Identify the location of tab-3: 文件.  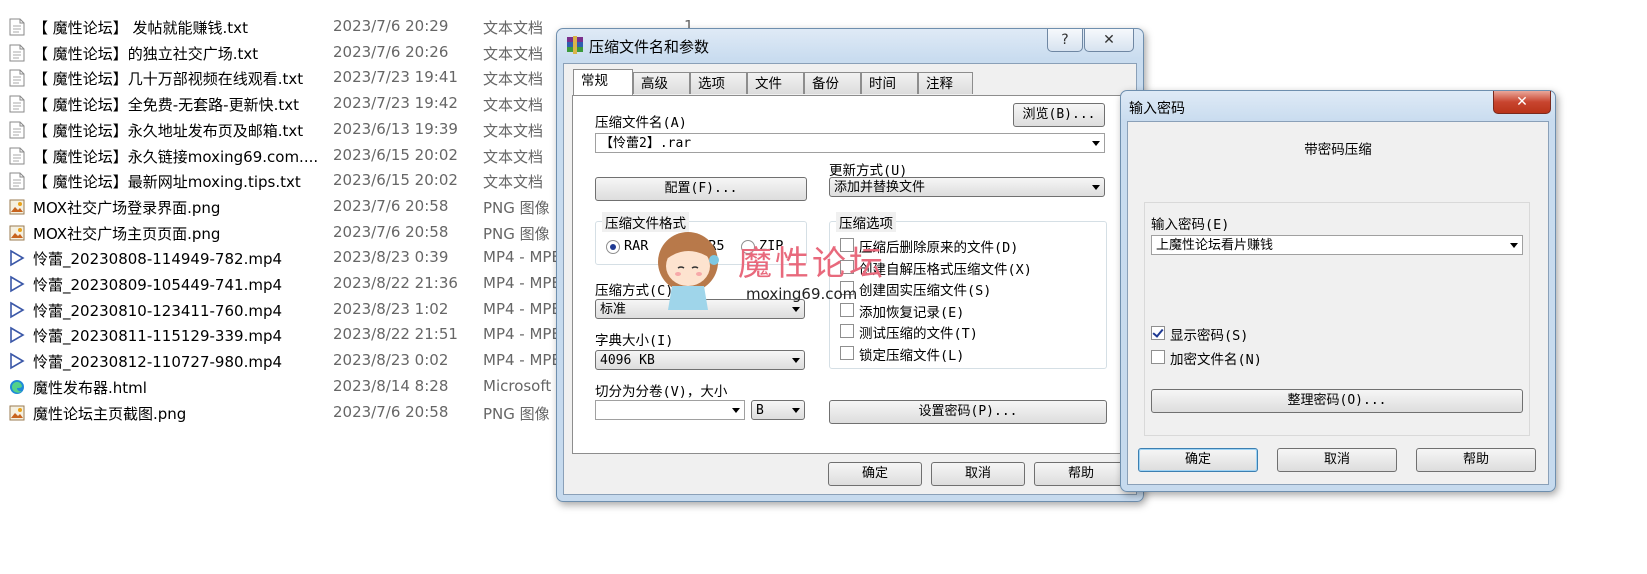
(775, 83).